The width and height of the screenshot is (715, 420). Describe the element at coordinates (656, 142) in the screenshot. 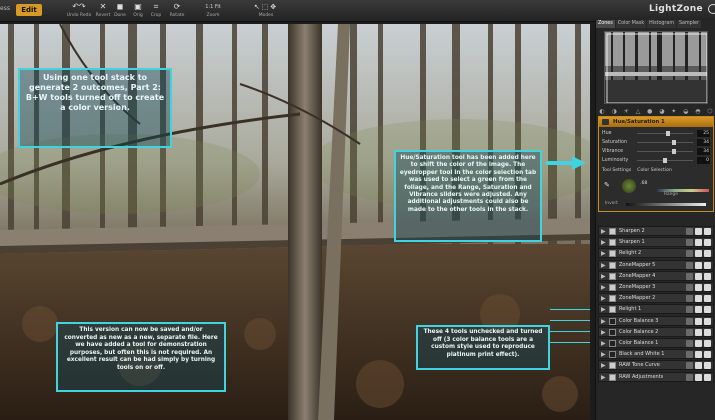

I see `saturation-slider: Saturation 34` at that location.